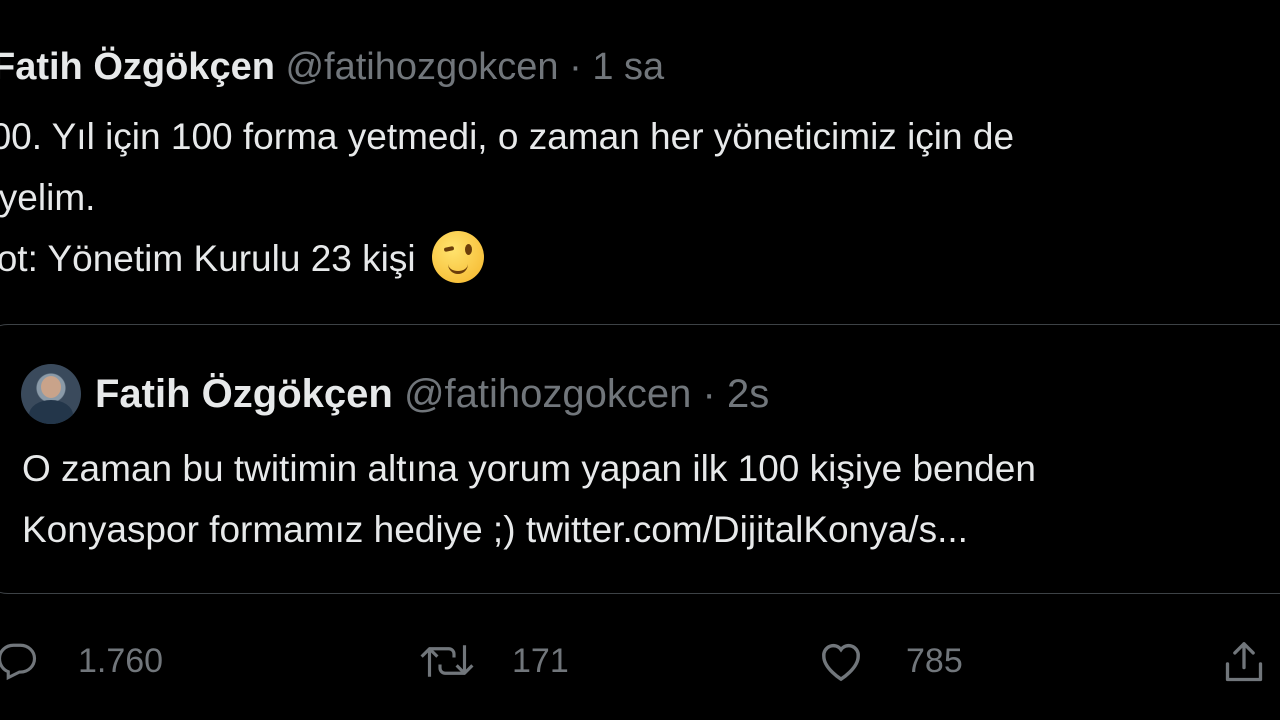 The width and height of the screenshot is (1280, 720). What do you see at coordinates (890, 661) in the screenshot?
I see `like-button: 785` at bounding box center [890, 661].